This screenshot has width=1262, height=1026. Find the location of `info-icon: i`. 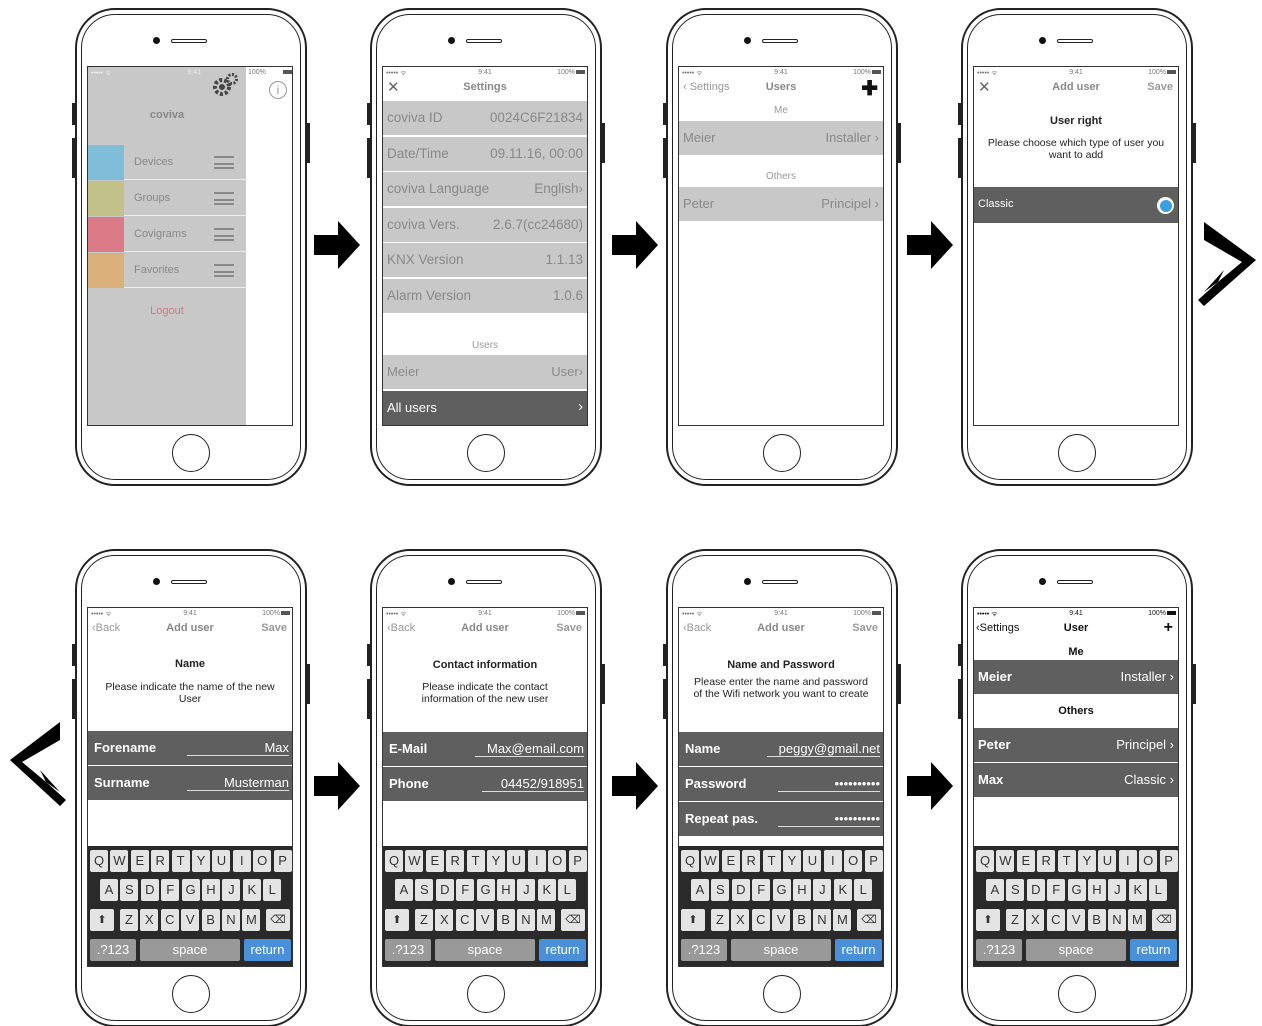

info-icon: i is located at coordinates (278, 90).